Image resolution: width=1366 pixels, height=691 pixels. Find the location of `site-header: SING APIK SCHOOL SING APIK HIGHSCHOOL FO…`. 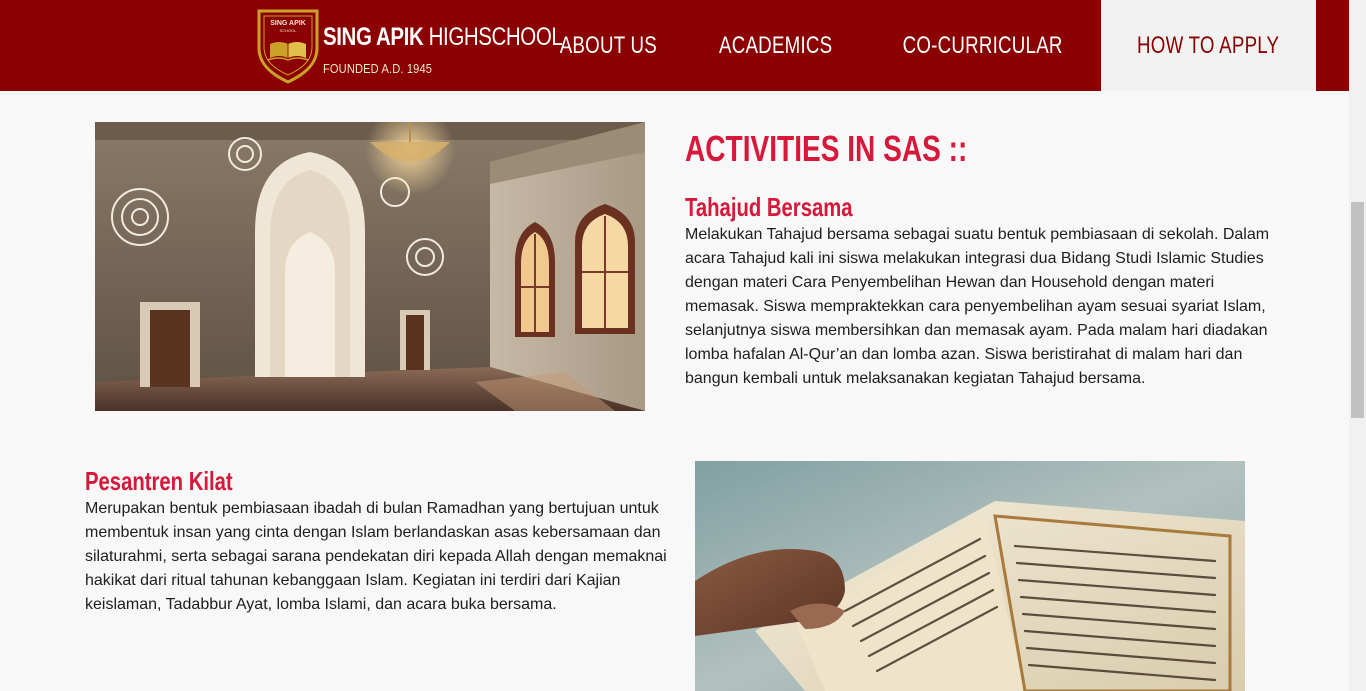

site-header: SING APIK SCHOOL SING APIK HIGHSCHOOL FO… is located at coordinates (674, 45).